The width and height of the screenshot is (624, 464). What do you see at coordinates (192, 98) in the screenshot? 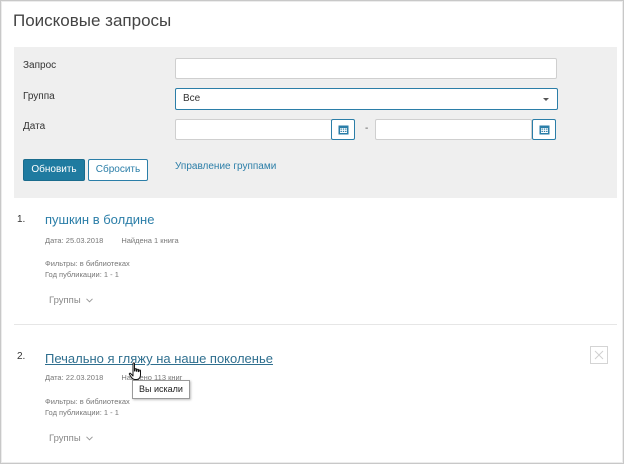
I see `group-select-value: Все` at bounding box center [192, 98].